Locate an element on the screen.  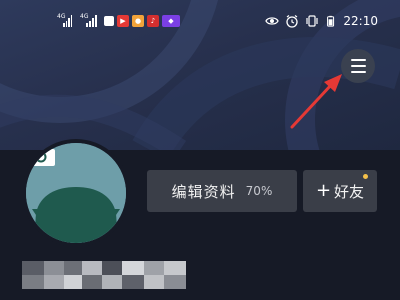
notification-dot is located at coordinates (365, 176).